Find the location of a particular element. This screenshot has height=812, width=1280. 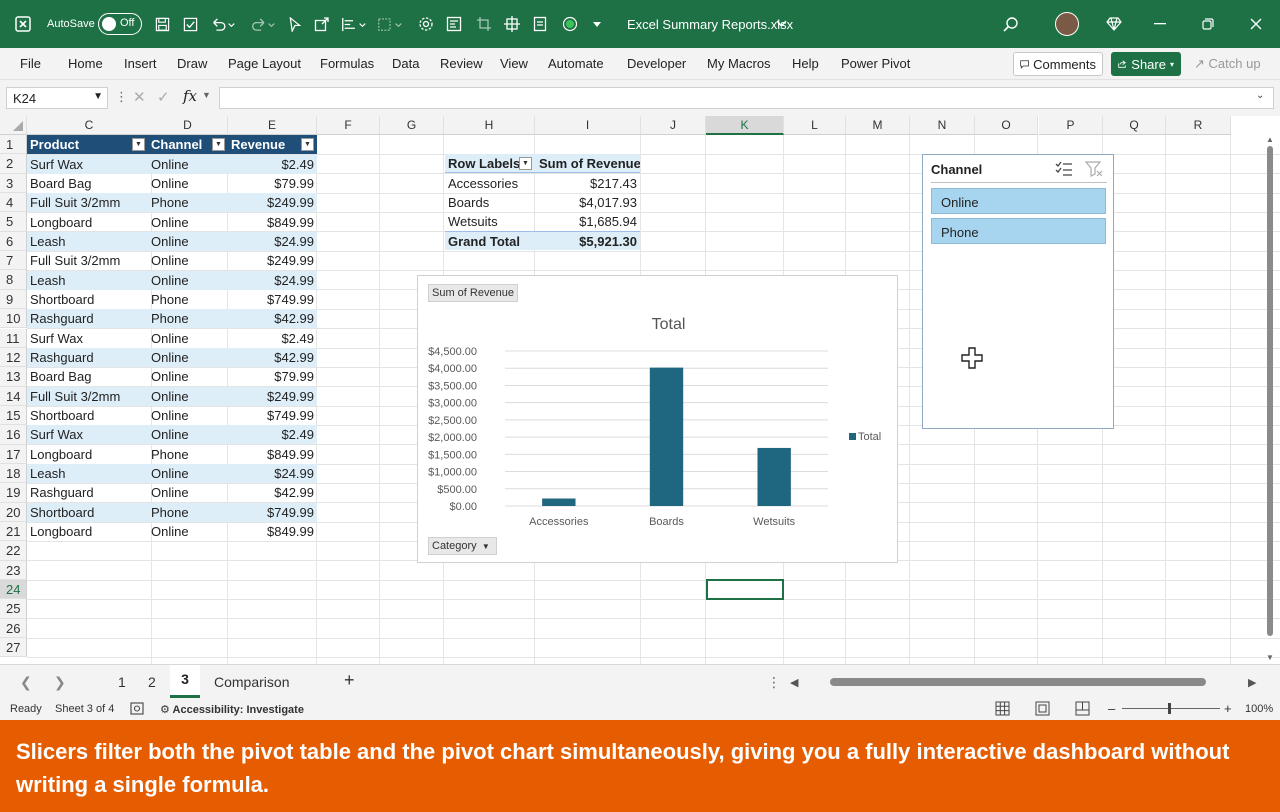

row-header-15: 15 is located at coordinates (13, 415).